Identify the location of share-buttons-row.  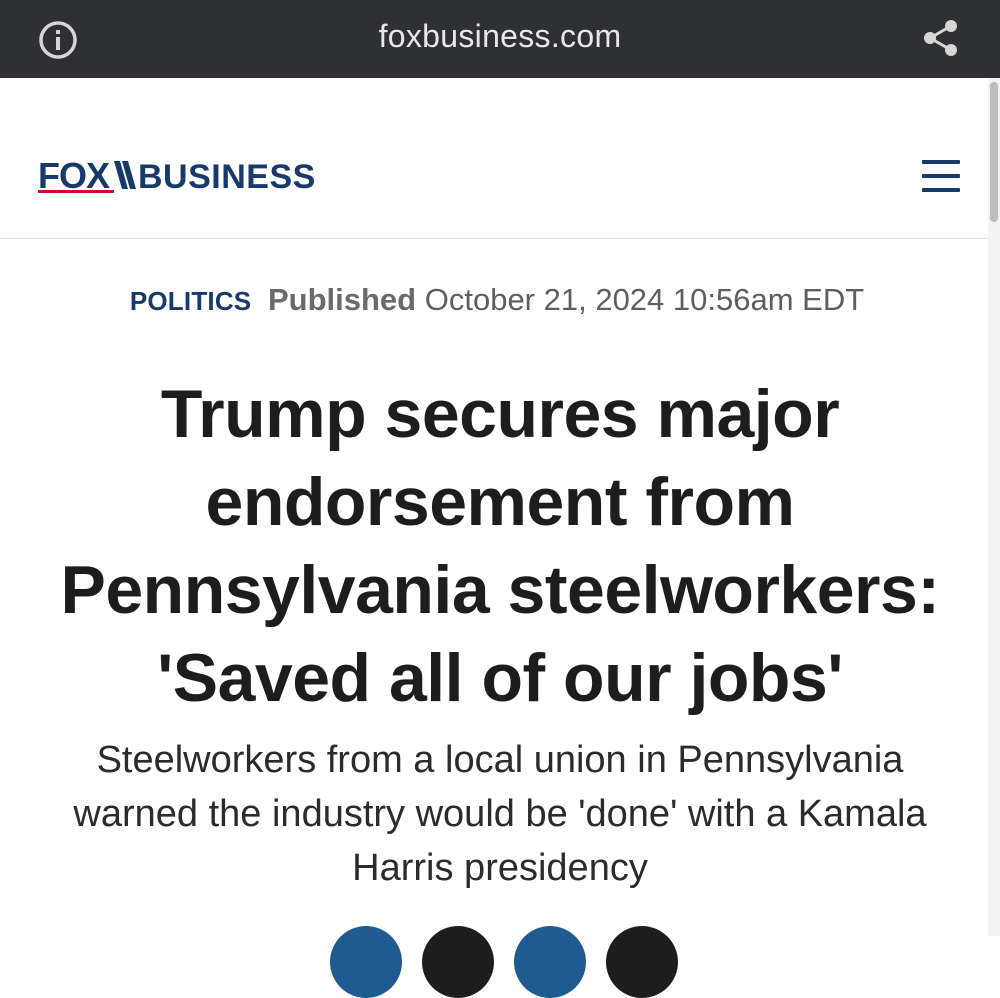
(504, 962).